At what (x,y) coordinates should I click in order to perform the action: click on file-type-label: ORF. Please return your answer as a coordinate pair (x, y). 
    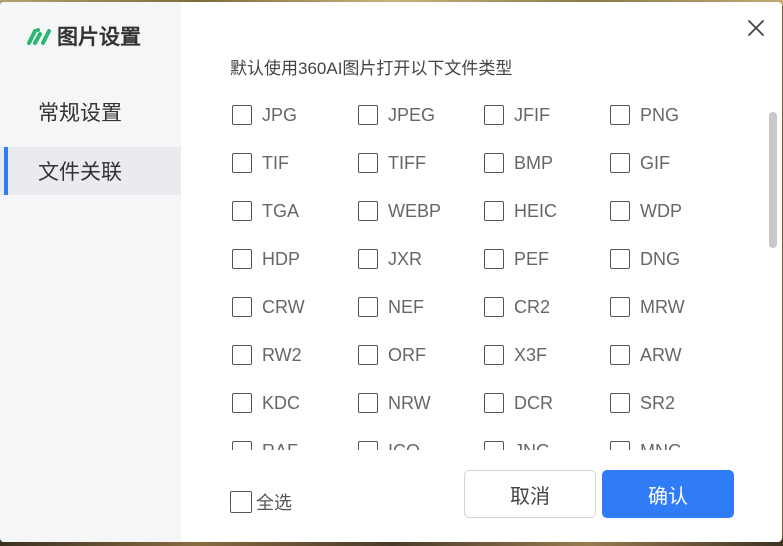
    Looking at the image, I should click on (407, 354).